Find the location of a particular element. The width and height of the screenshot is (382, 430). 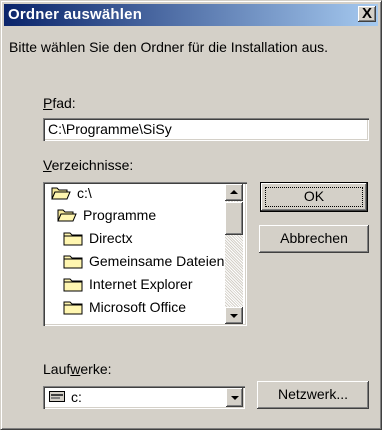

directory-scrollbar is located at coordinates (234, 254).